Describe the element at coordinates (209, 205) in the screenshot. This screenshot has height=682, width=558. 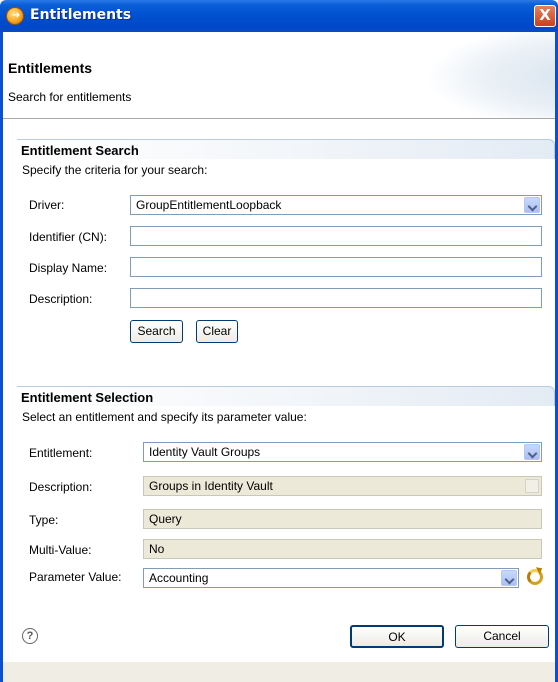
I see `driver-select-value: GroupEntitlementLoopback` at that location.